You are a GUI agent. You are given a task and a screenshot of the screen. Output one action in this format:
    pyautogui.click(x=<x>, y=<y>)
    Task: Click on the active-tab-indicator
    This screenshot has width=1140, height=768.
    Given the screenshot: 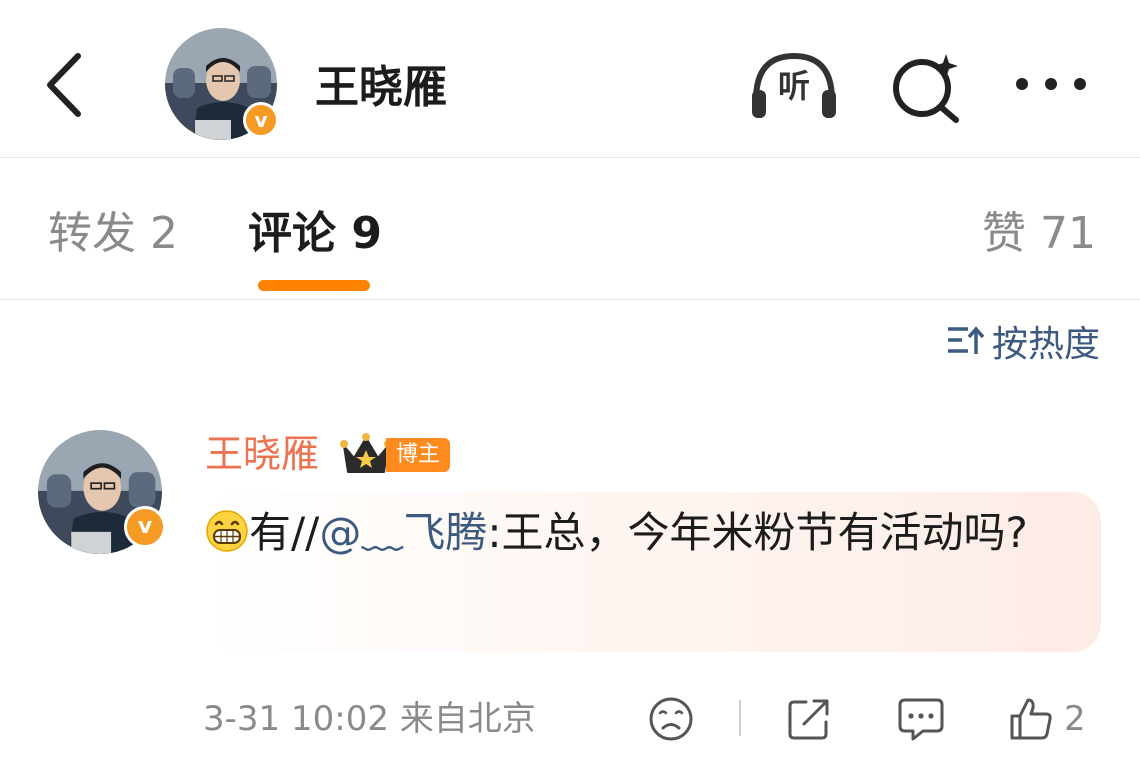 What is the action you would take?
    pyautogui.click(x=314, y=285)
    